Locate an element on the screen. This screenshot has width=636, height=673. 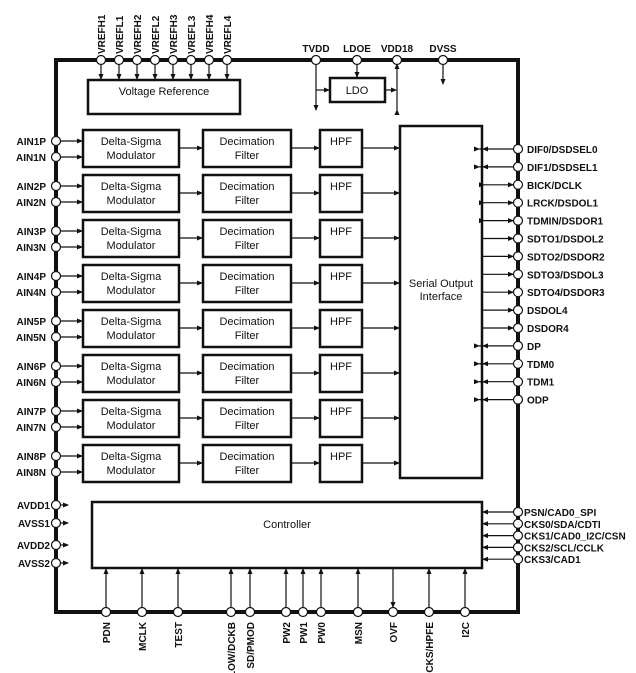
pin-tdm0 is located at coordinates (518, 363).